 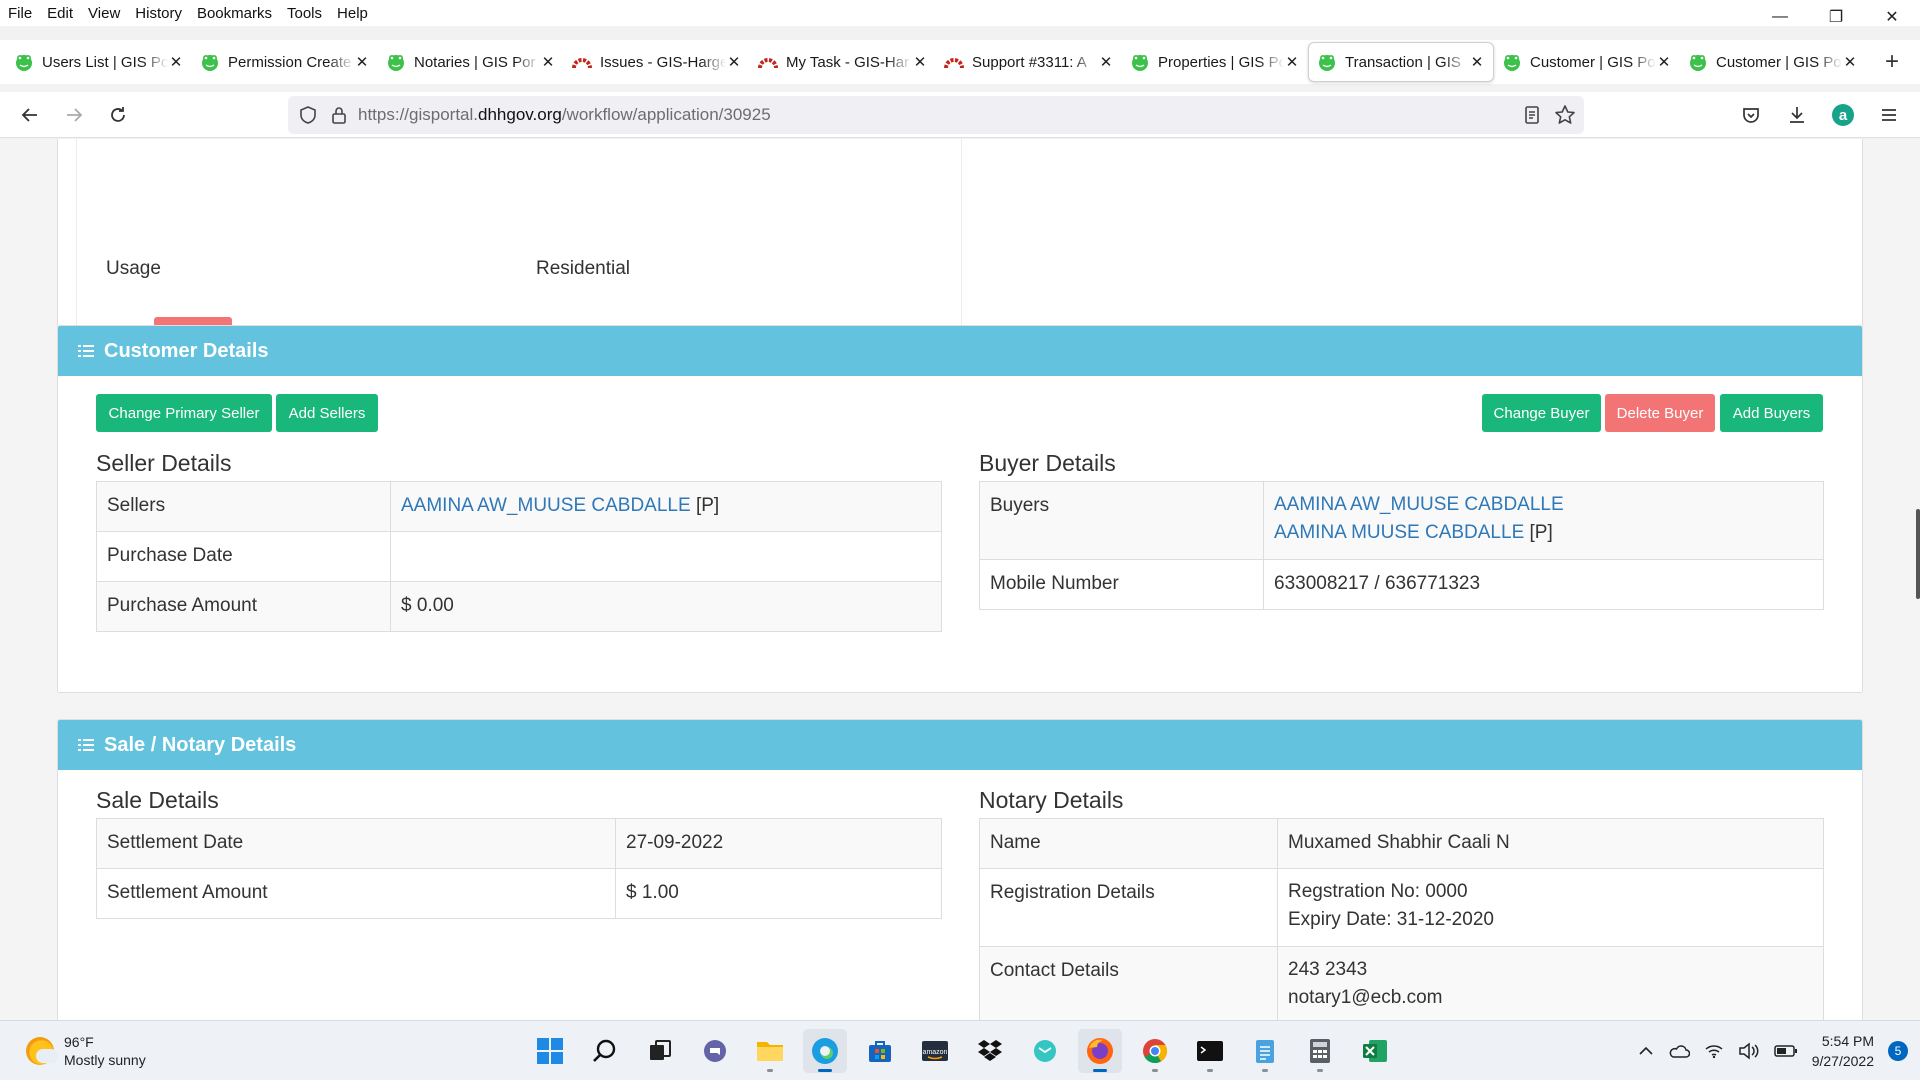 What do you see at coordinates (234, 13) in the screenshot?
I see `menu-bookmarks: Bookmarks` at bounding box center [234, 13].